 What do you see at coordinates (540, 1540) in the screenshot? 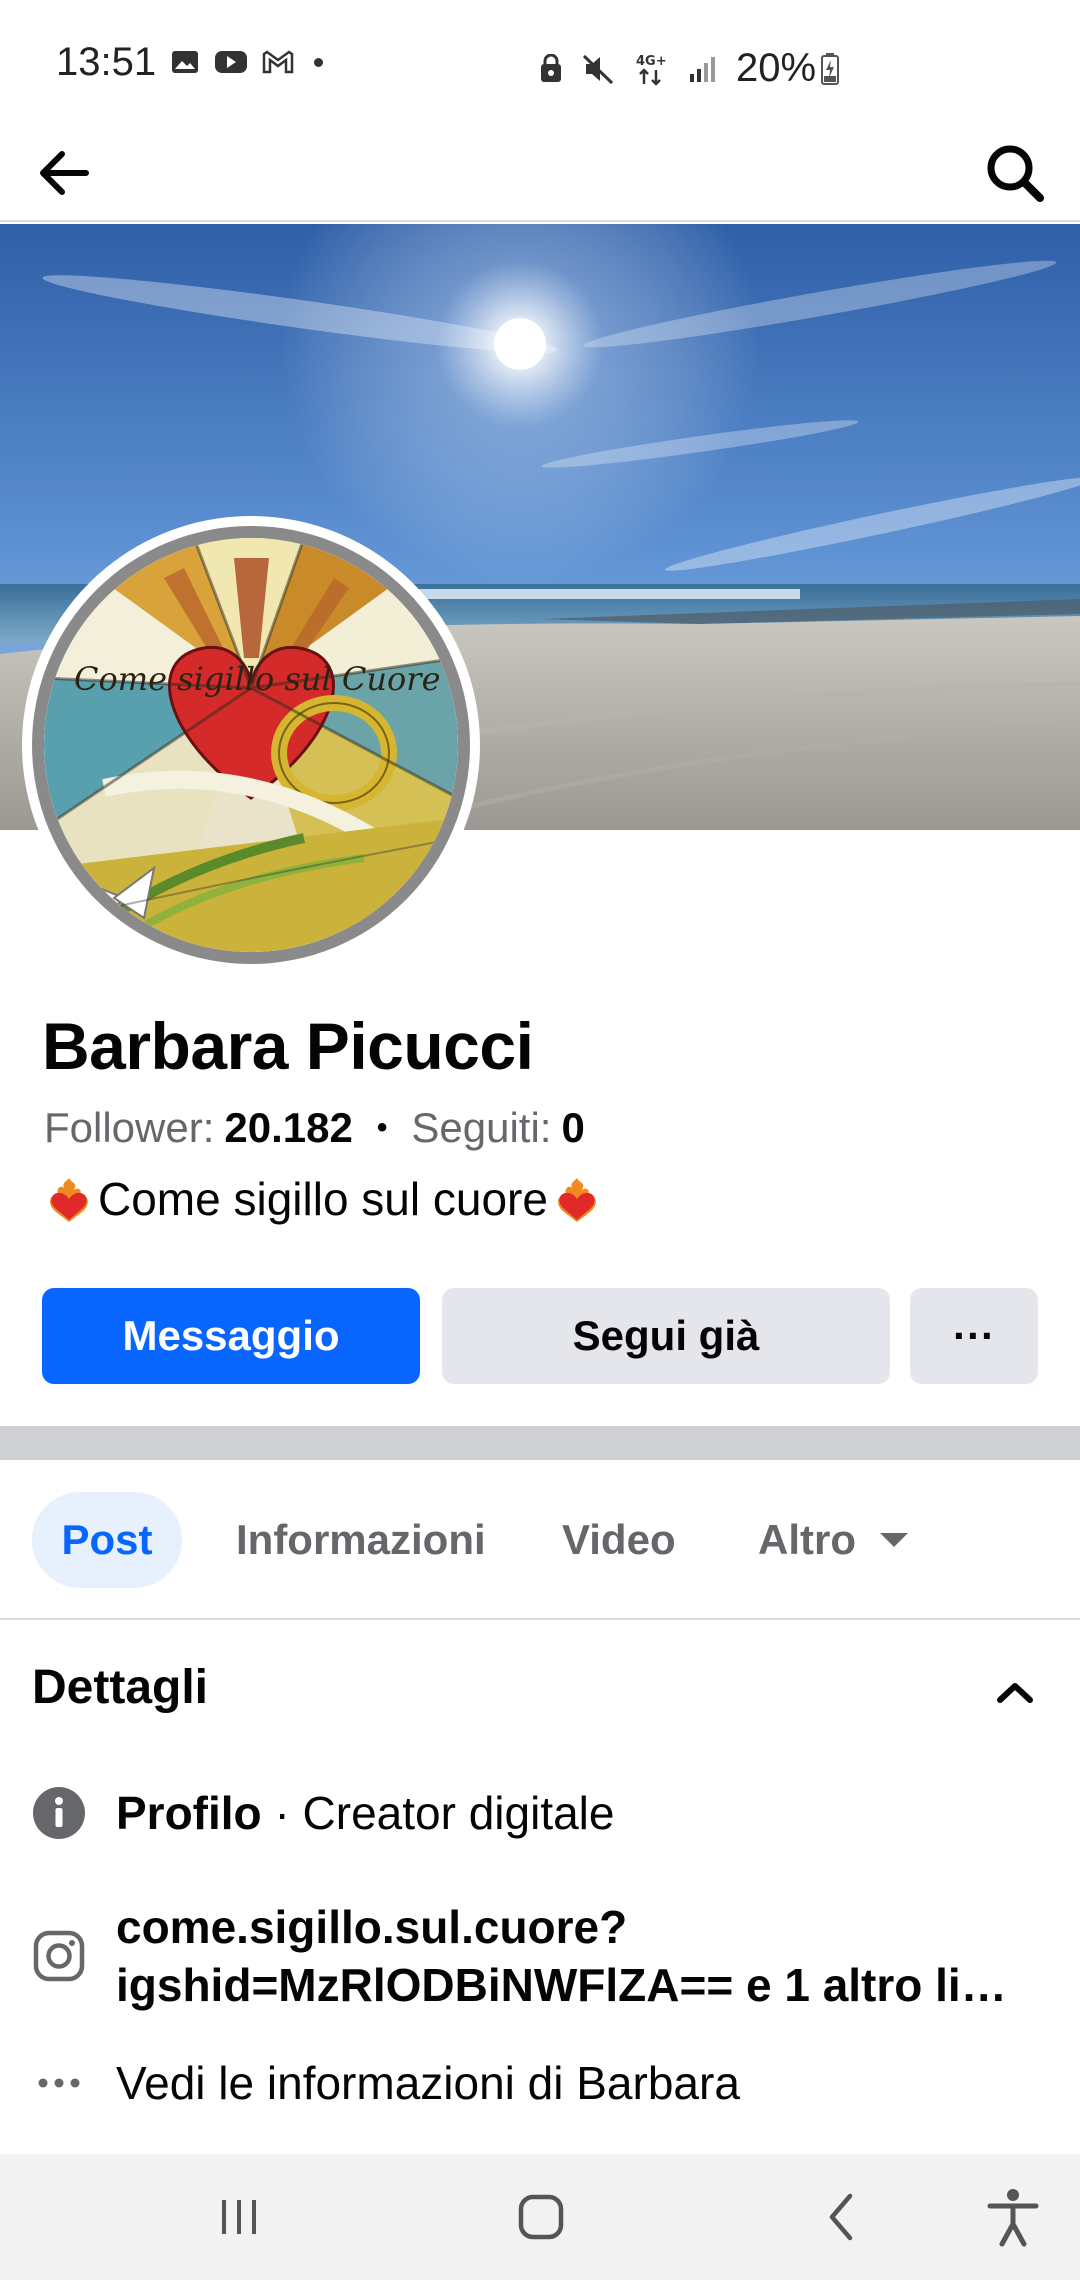
I see `profile-tabs: Post Informazioni Video Altro` at bounding box center [540, 1540].